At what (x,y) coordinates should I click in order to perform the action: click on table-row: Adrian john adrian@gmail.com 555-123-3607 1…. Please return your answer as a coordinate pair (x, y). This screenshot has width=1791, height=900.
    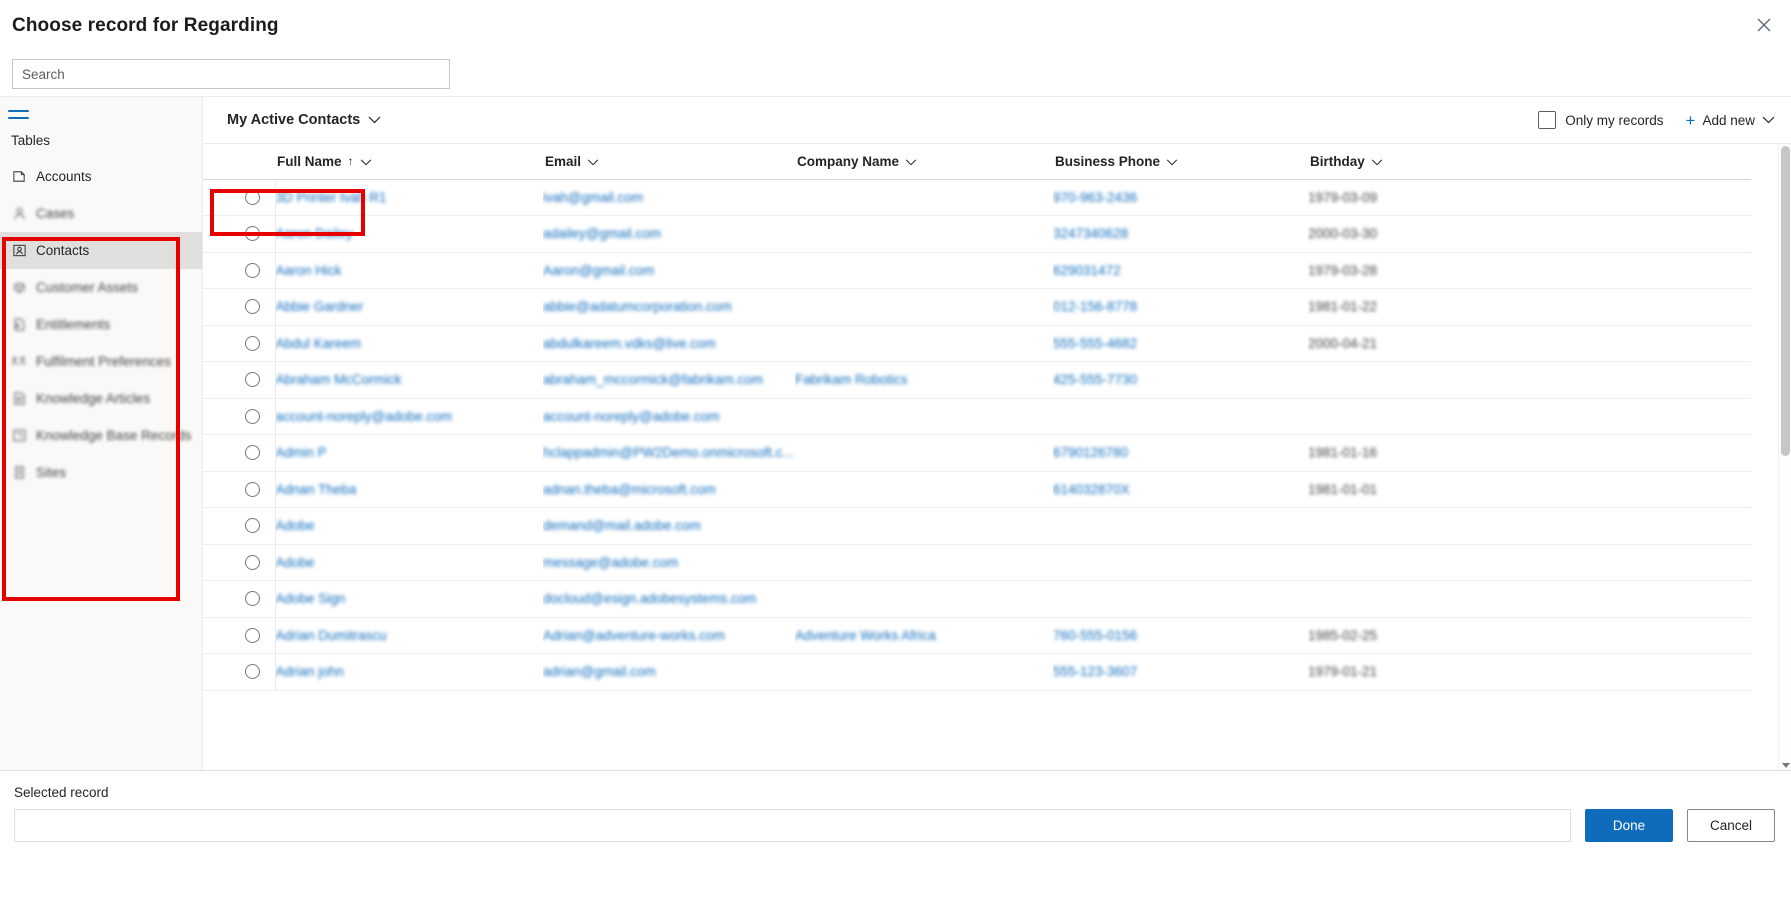
    Looking at the image, I should click on (977, 672).